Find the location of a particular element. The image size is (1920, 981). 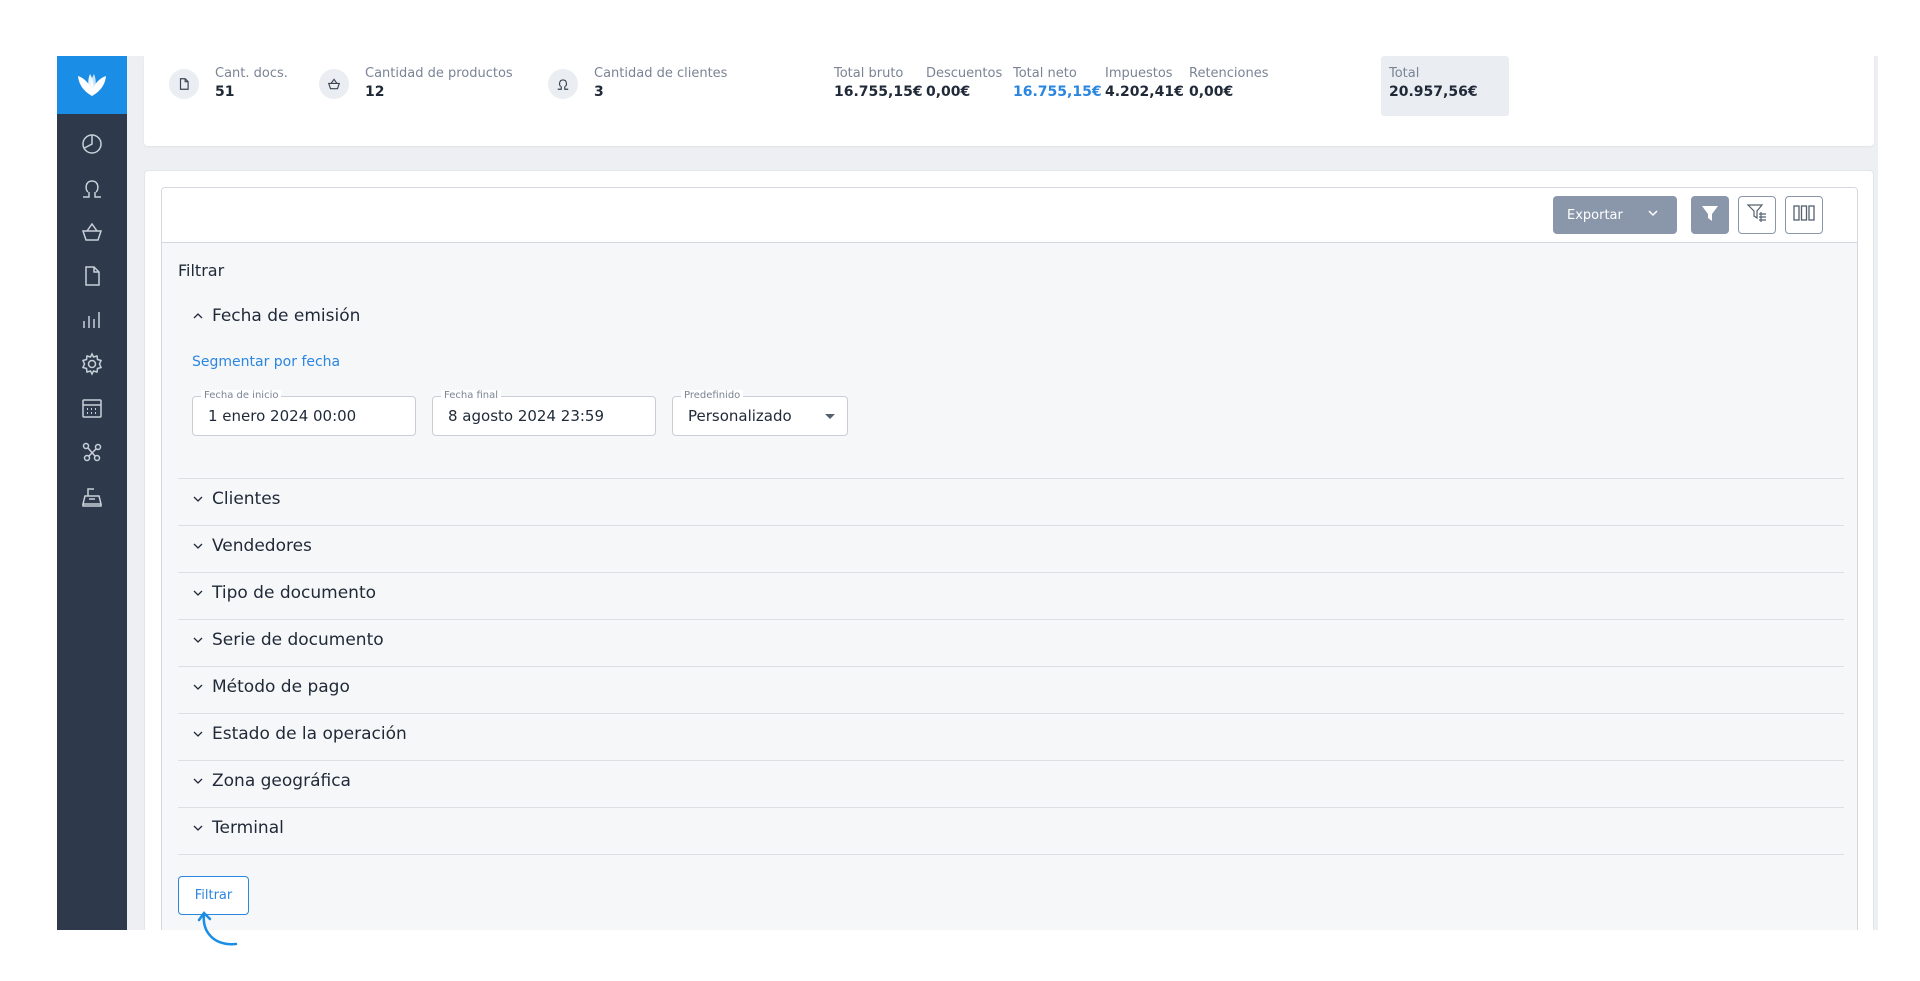

stat-label: Cant. docs. is located at coordinates (251, 73).